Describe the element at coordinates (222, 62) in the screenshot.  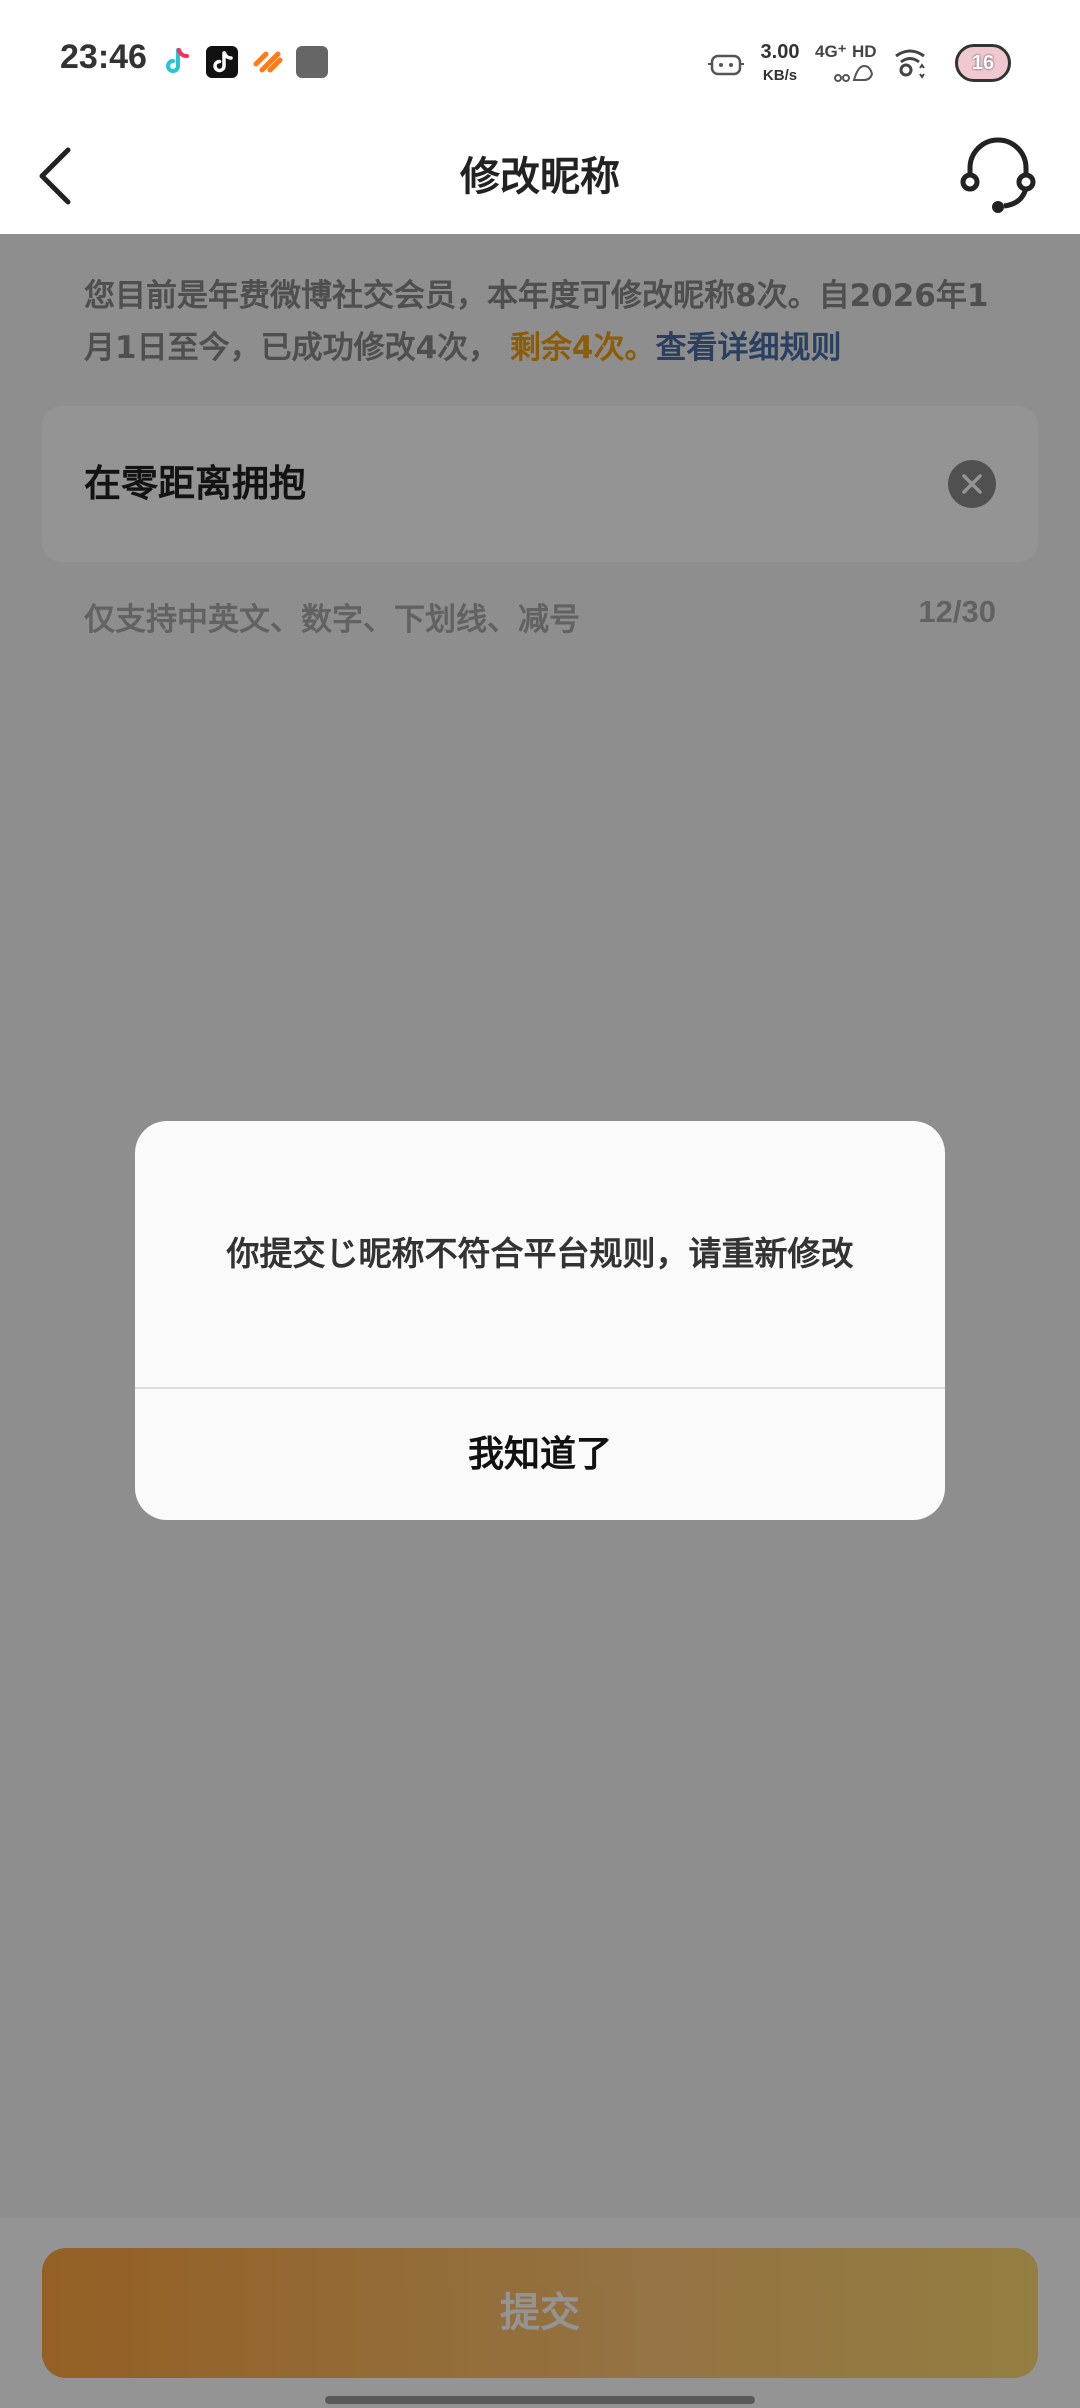
I see `tiktok-icon` at that location.